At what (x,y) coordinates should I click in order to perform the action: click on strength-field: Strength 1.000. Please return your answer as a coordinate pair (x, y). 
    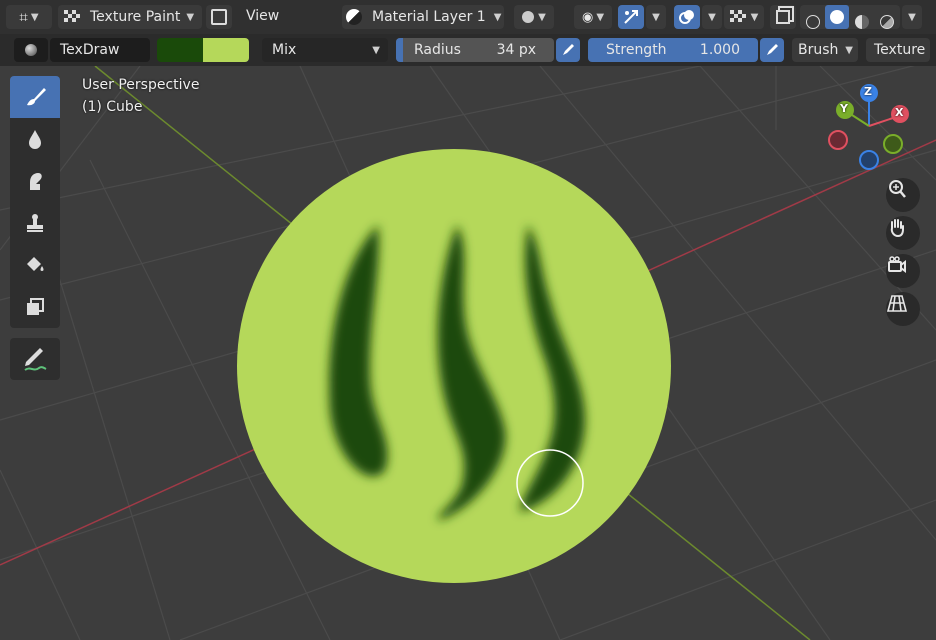
    Looking at the image, I should click on (673, 50).